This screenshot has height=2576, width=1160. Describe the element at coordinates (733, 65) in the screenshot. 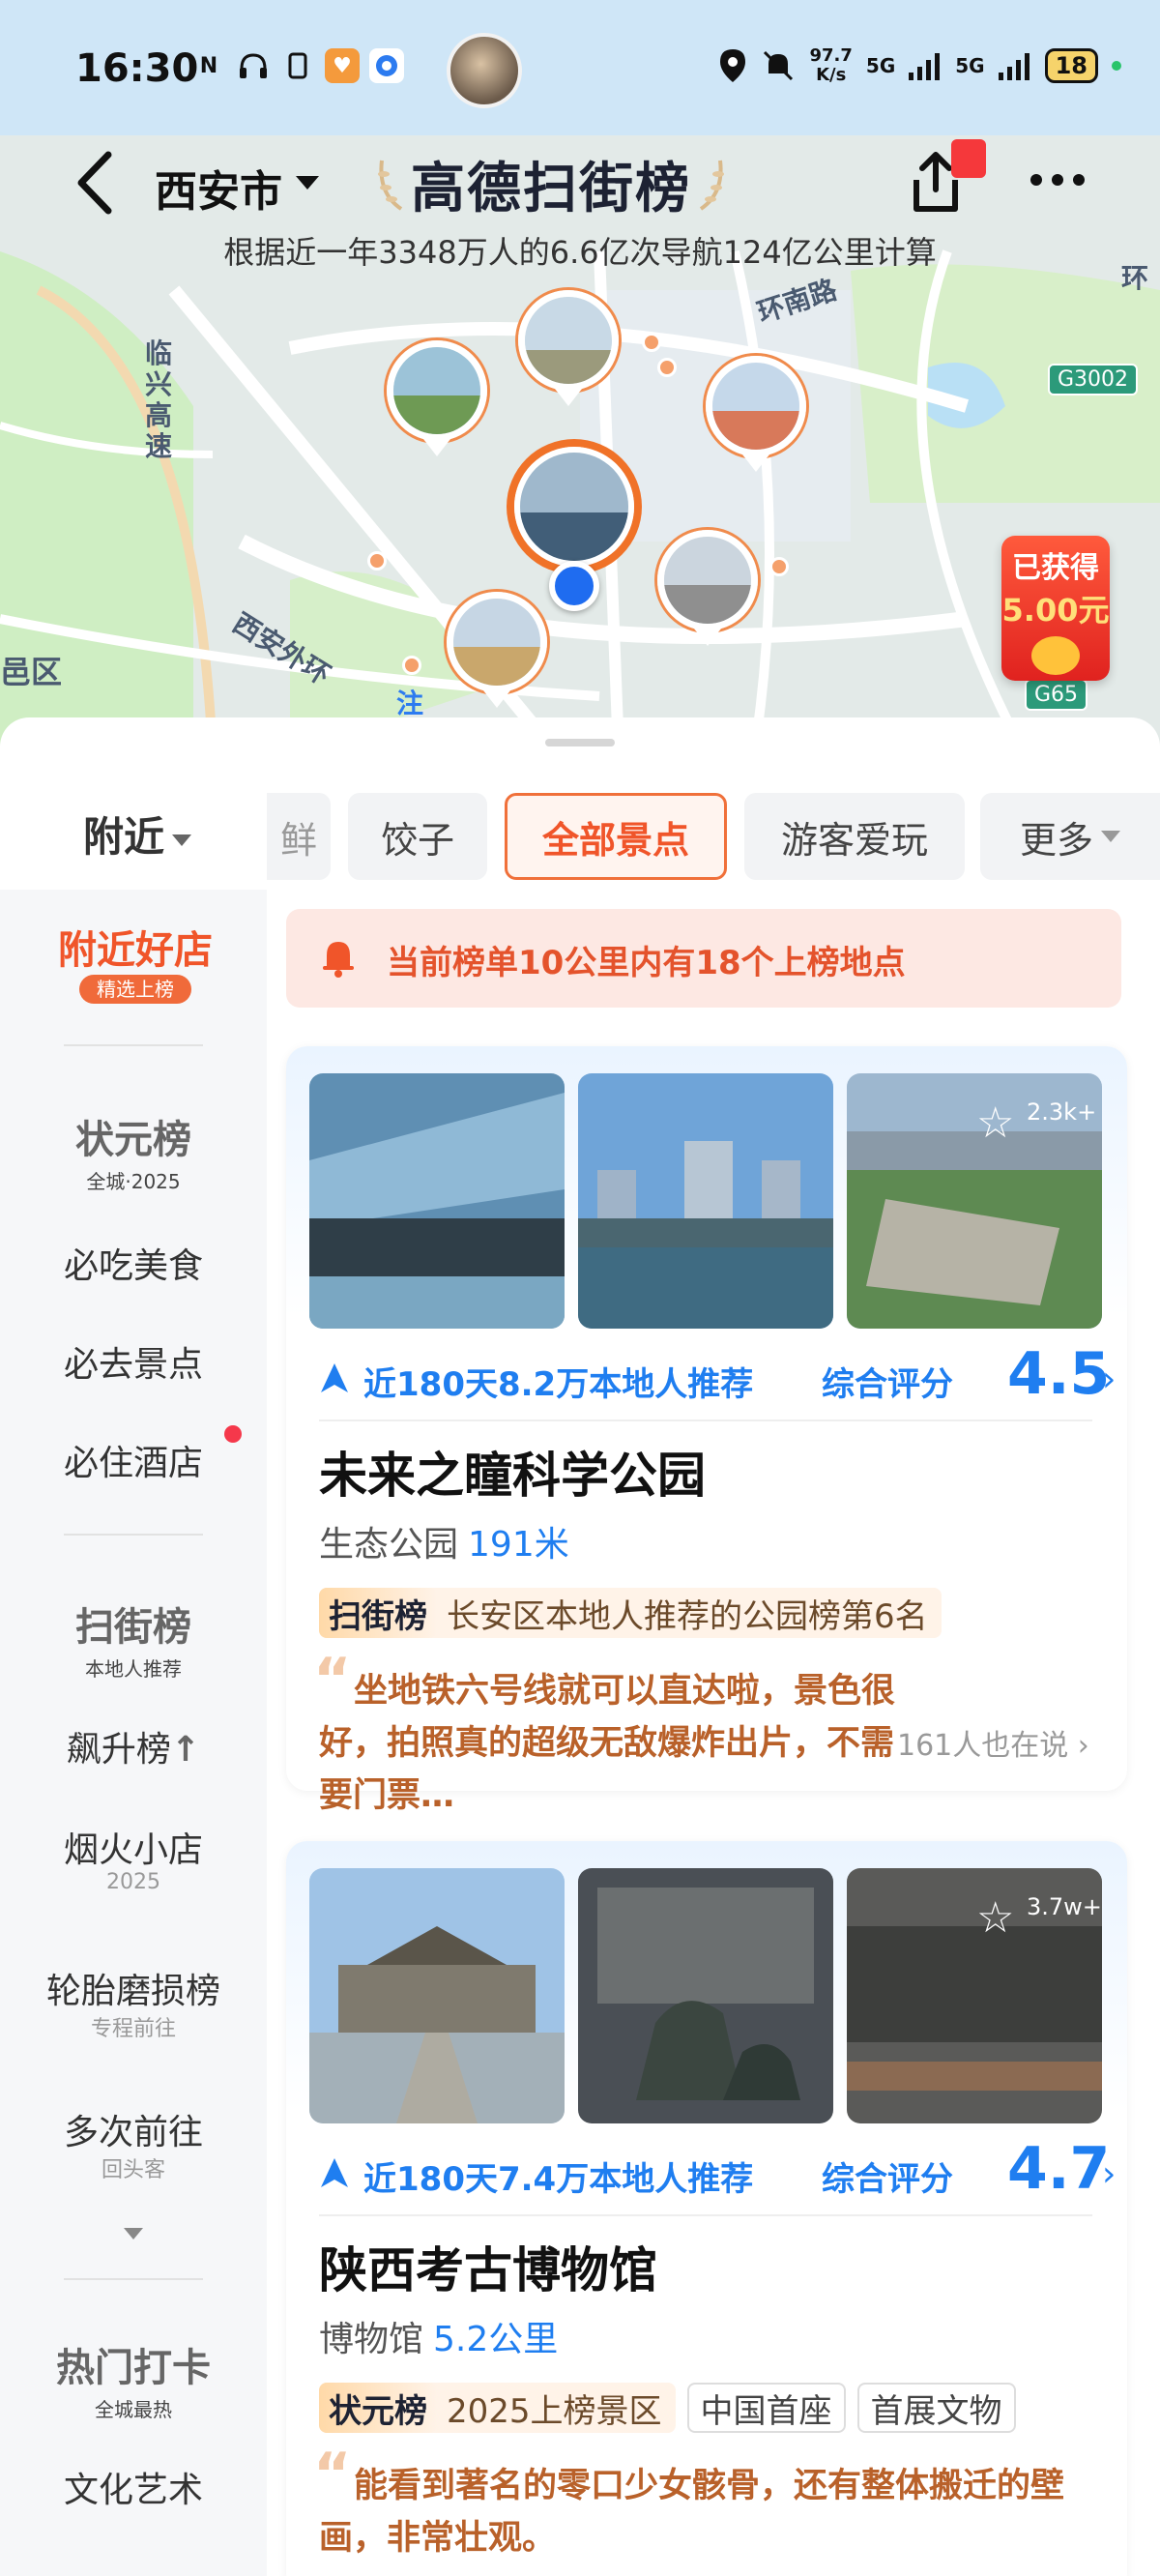

I see `location-icon` at that location.